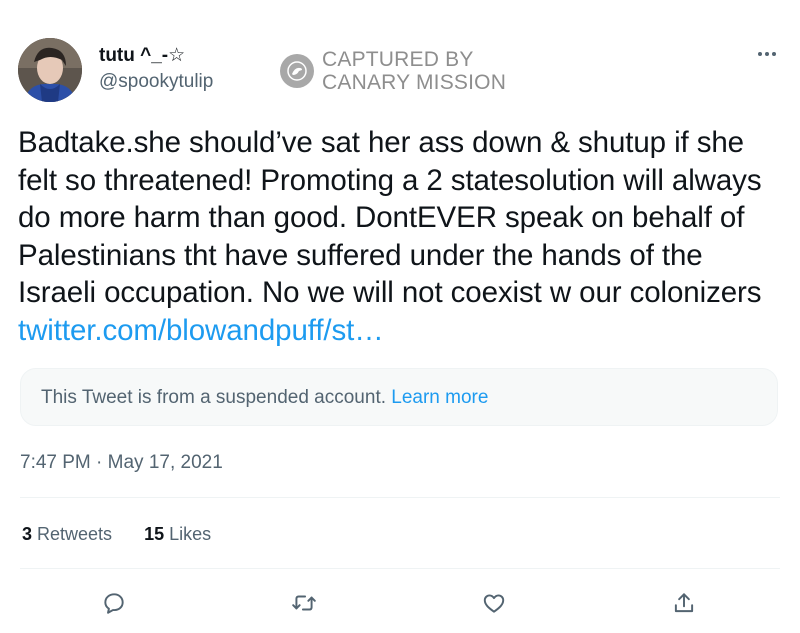 The width and height of the screenshot is (800, 633). What do you see at coordinates (767, 54) in the screenshot?
I see `more-options-icon` at bounding box center [767, 54].